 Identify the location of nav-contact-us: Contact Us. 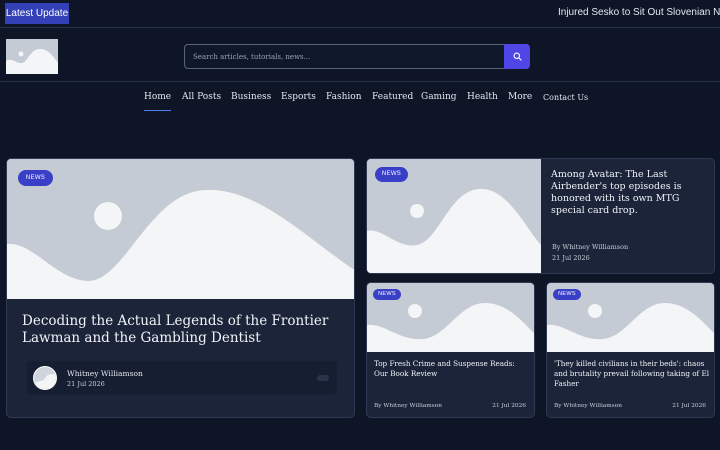
(565, 97).